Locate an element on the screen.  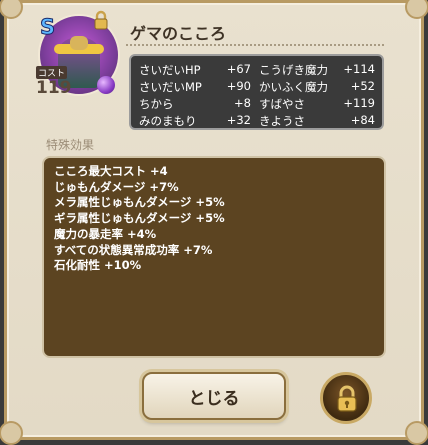
lock-toggle-button is located at coordinates (346, 398).